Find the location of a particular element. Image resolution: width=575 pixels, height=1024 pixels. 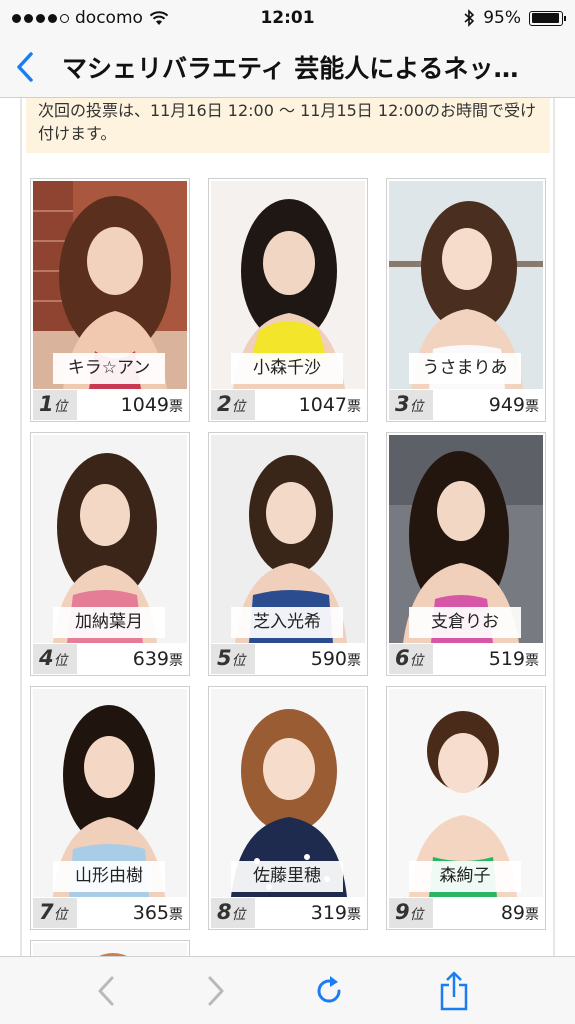

browser-forward-button is located at coordinates (216, 991).